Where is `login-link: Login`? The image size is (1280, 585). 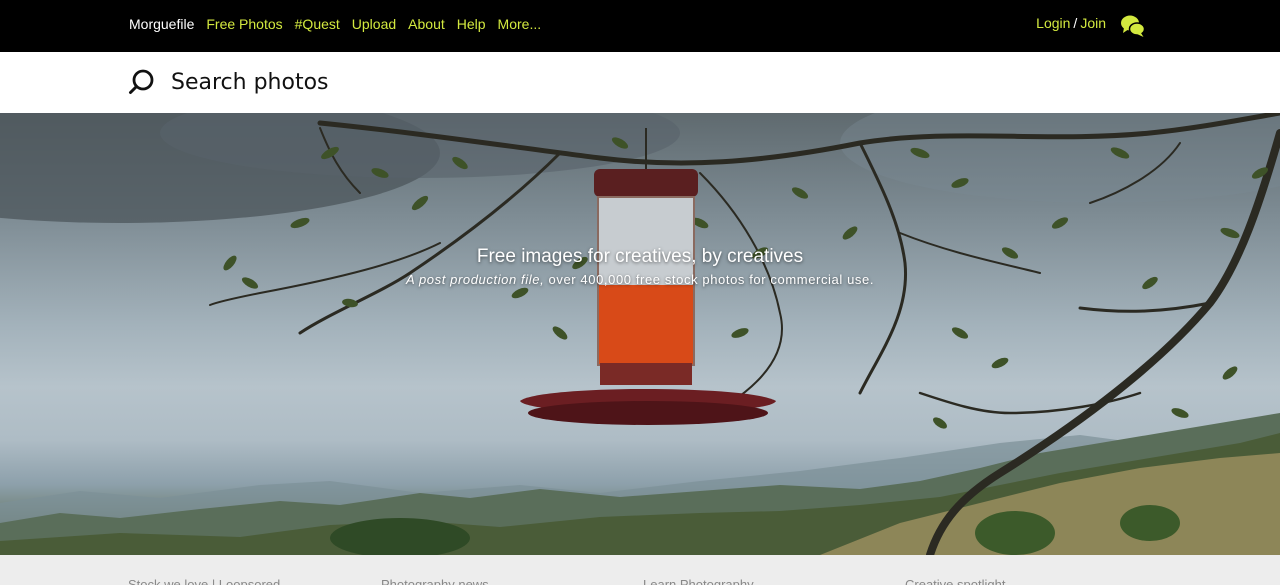 login-link: Login is located at coordinates (1053, 23).